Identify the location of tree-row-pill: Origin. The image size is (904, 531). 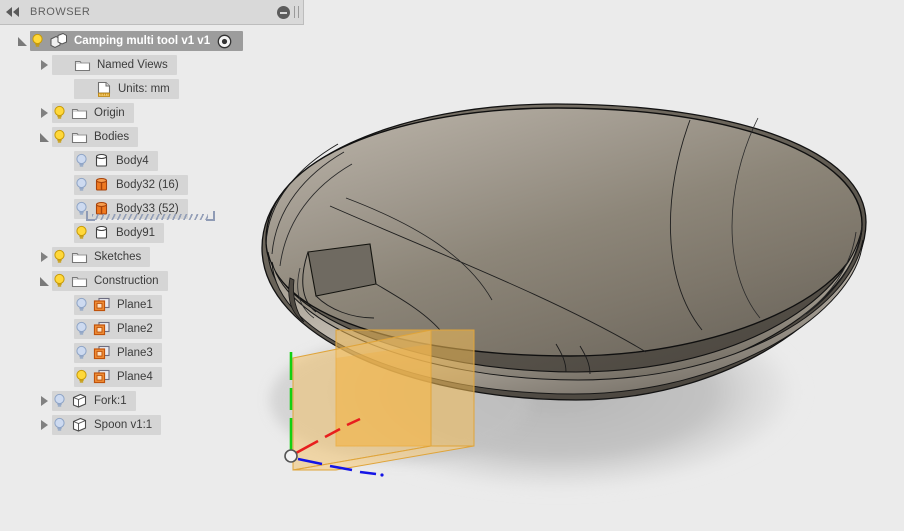
(93, 113).